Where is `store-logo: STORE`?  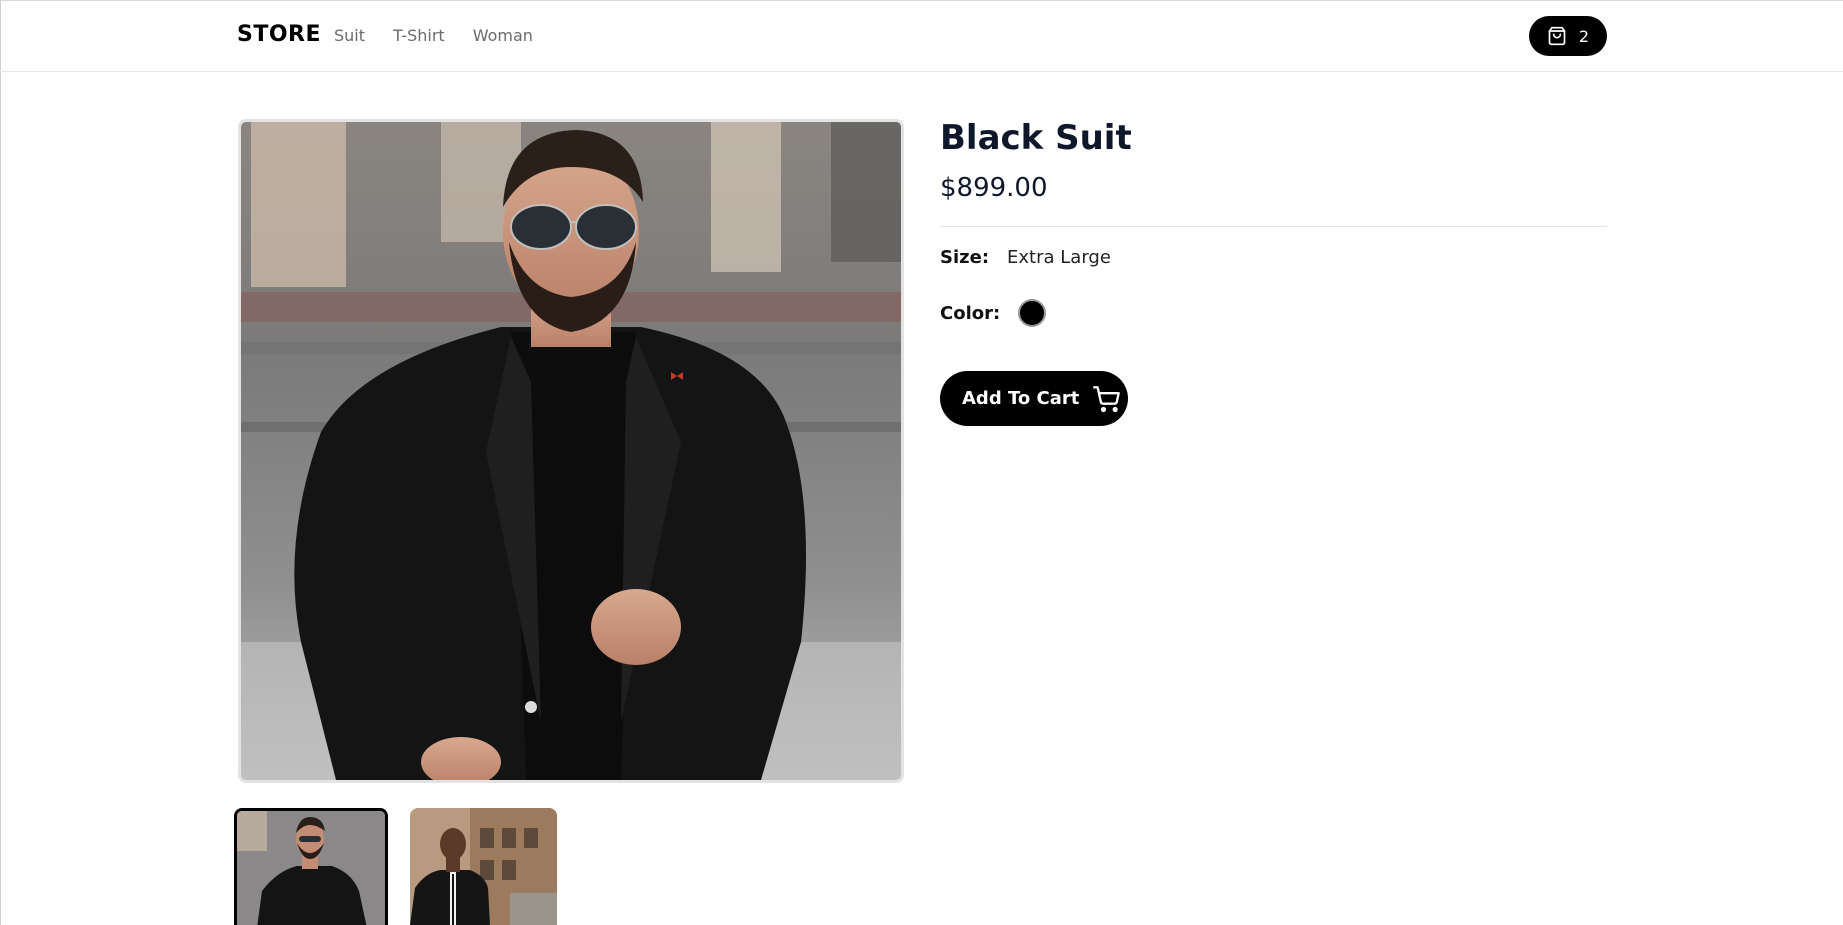
store-logo: STORE is located at coordinates (279, 34).